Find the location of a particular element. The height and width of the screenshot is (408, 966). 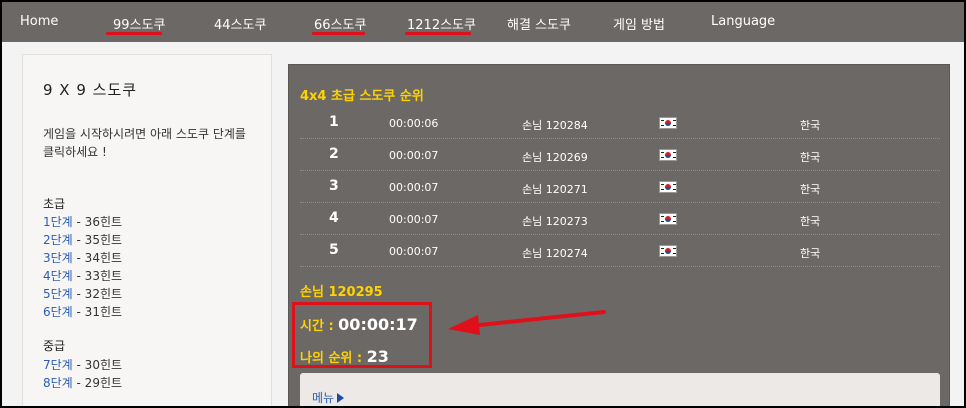

level-hint: - 35힌트 is located at coordinates (97, 240).